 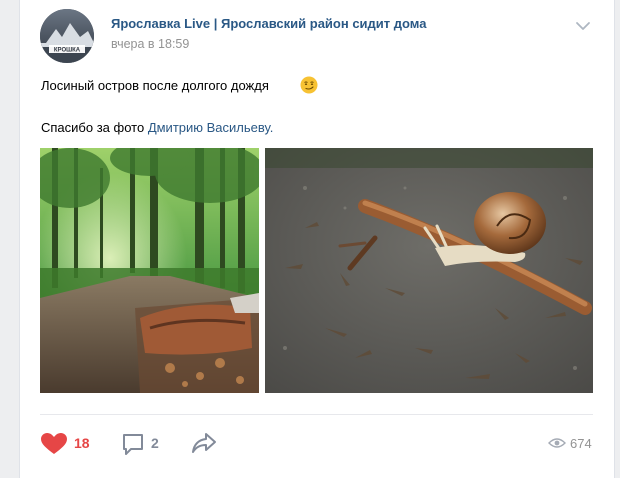 What do you see at coordinates (82, 443) in the screenshot?
I see `likes-count: 18` at bounding box center [82, 443].